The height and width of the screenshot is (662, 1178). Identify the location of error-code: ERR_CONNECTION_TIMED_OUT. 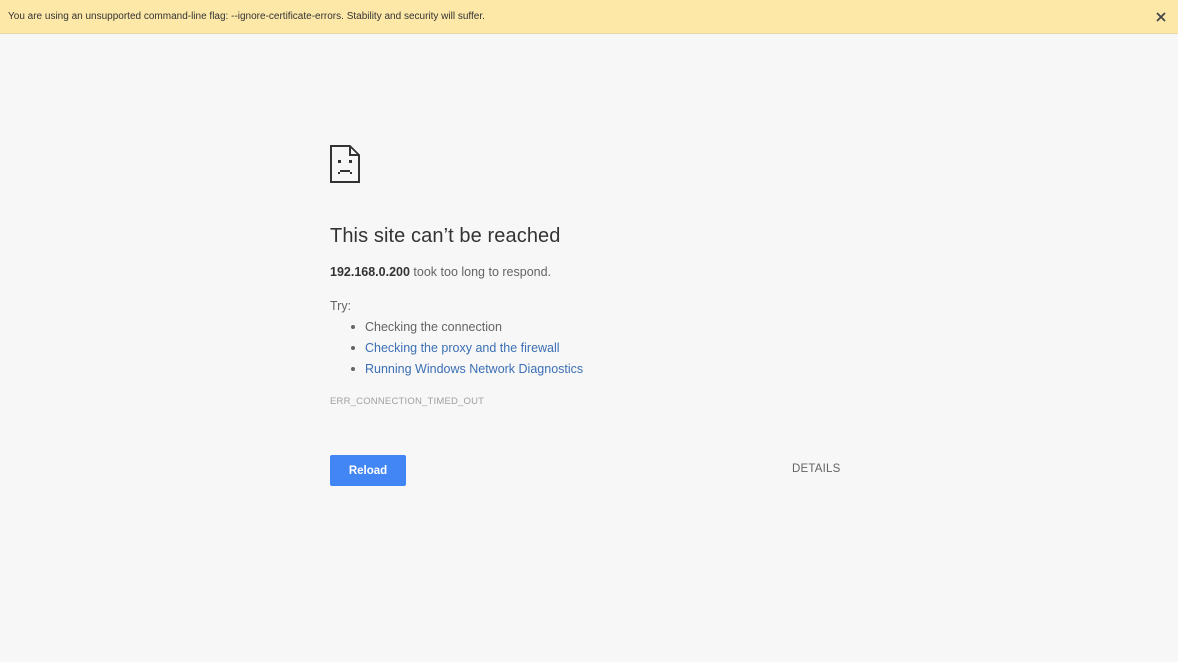
(407, 401).